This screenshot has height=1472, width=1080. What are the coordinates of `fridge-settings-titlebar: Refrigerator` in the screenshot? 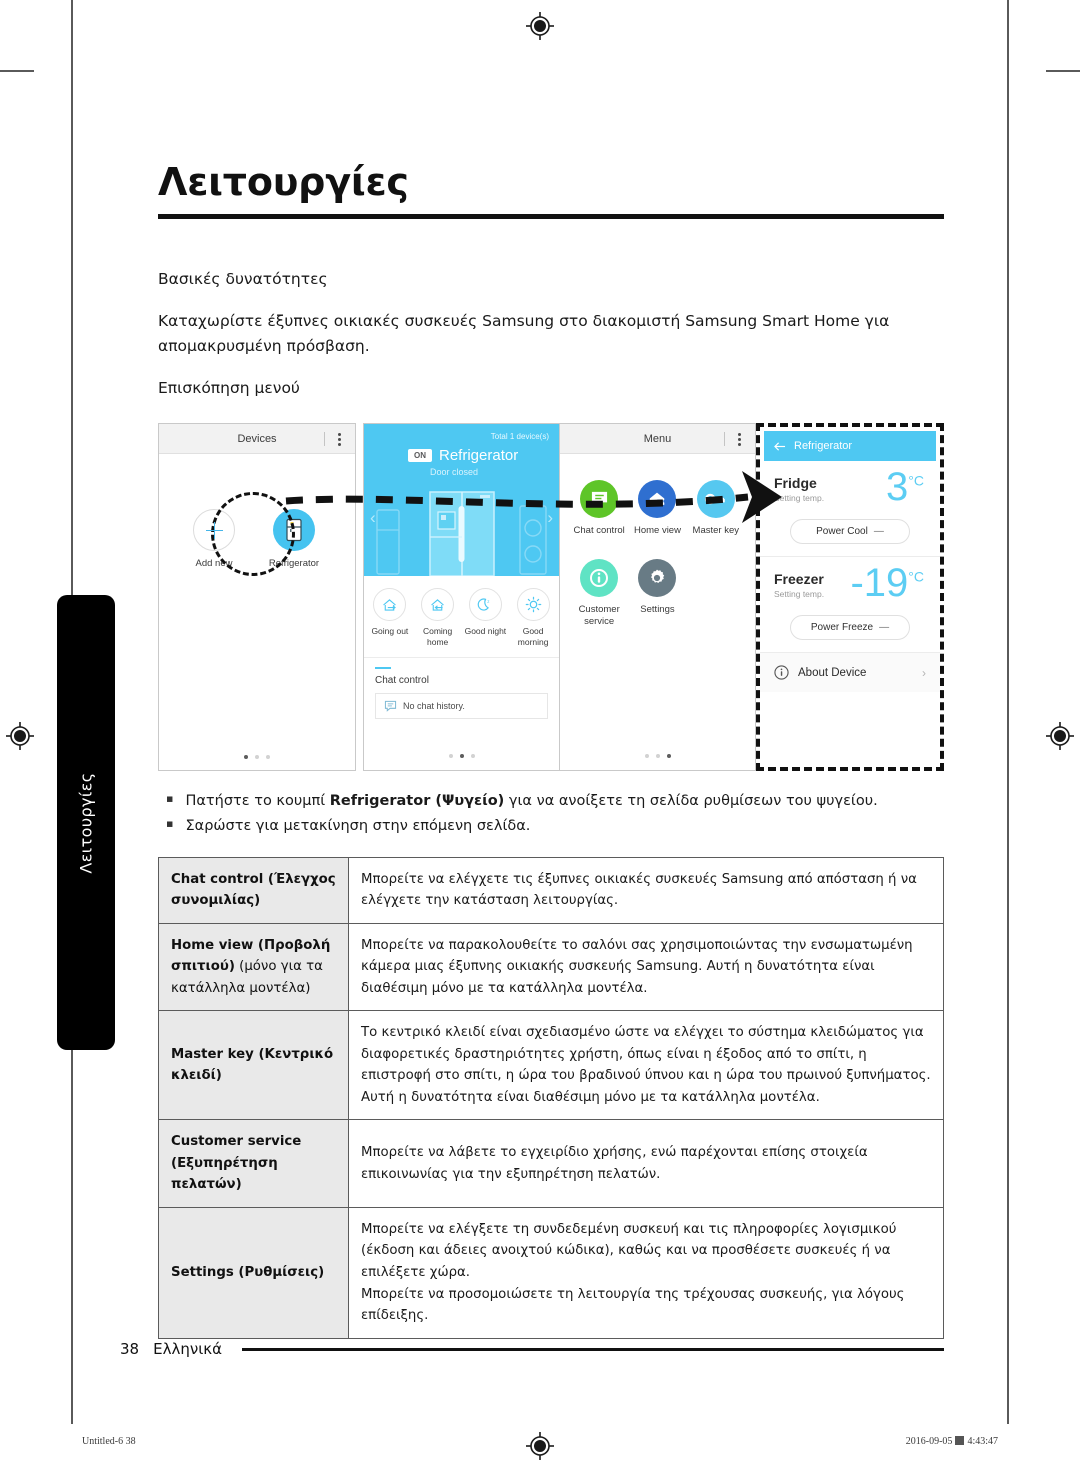 It's located at (850, 446).